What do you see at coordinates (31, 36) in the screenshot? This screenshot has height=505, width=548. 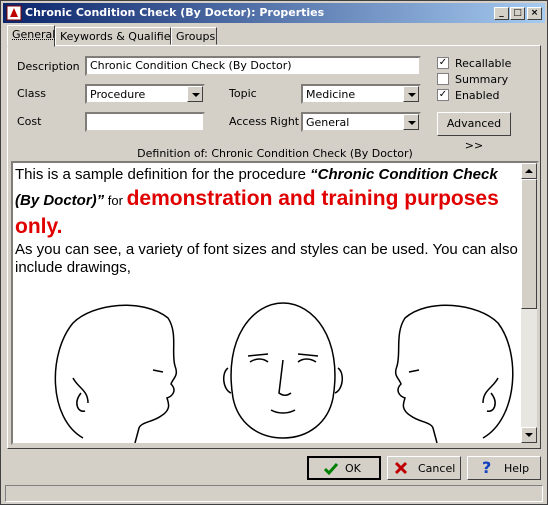 I see `tab-general: General` at bounding box center [31, 36].